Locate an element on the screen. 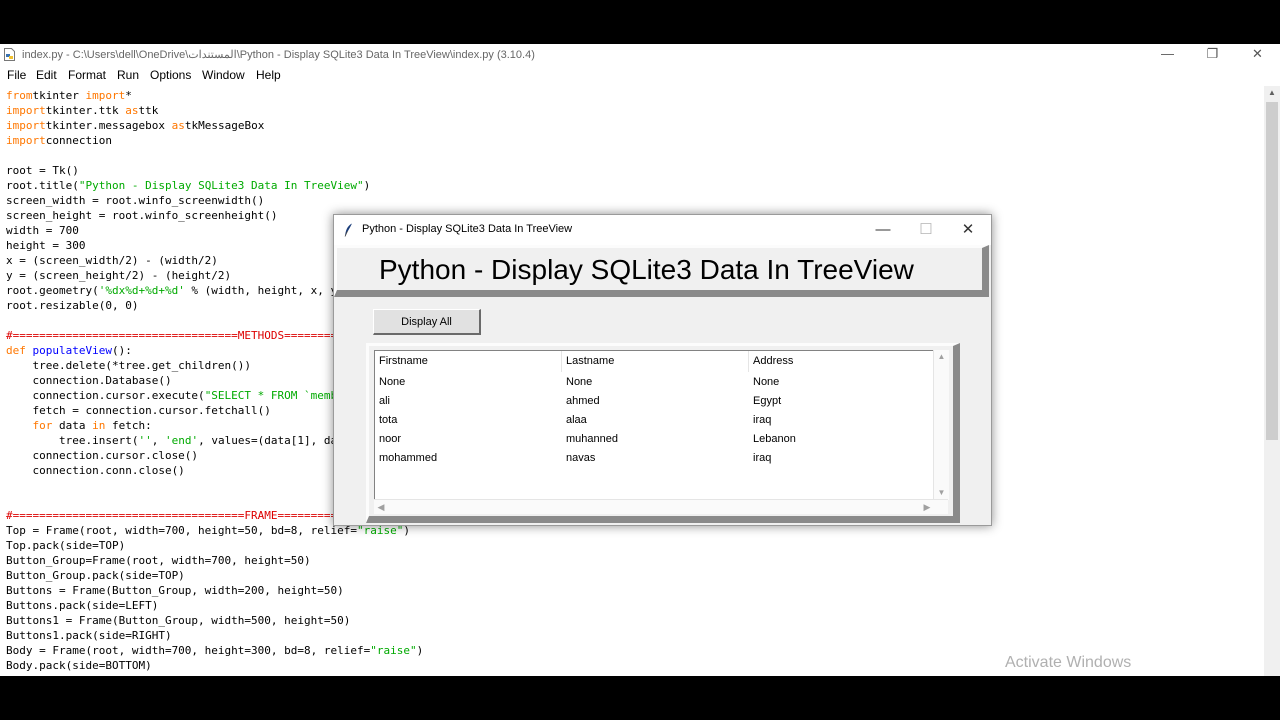  column-header-lastname: Lastname is located at coordinates (655, 361).